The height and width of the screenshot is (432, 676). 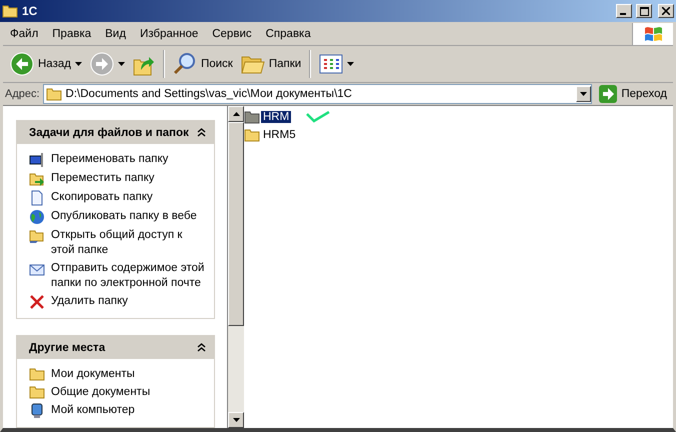 I want to click on close-icon, so click(x=666, y=11).